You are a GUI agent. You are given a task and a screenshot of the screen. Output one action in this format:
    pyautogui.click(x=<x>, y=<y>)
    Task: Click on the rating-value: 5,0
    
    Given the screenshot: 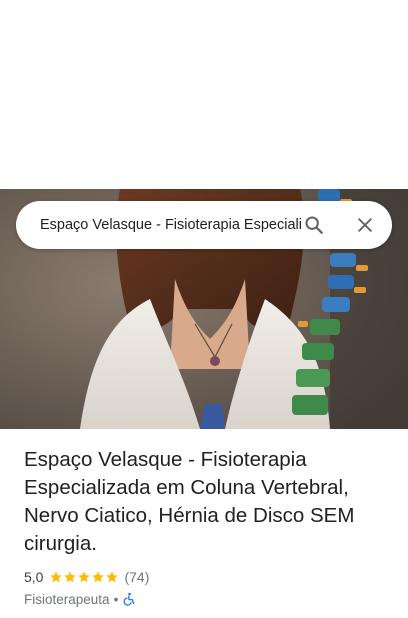 What is the action you would take?
    pyautogui.click(x=34, y=577)
    